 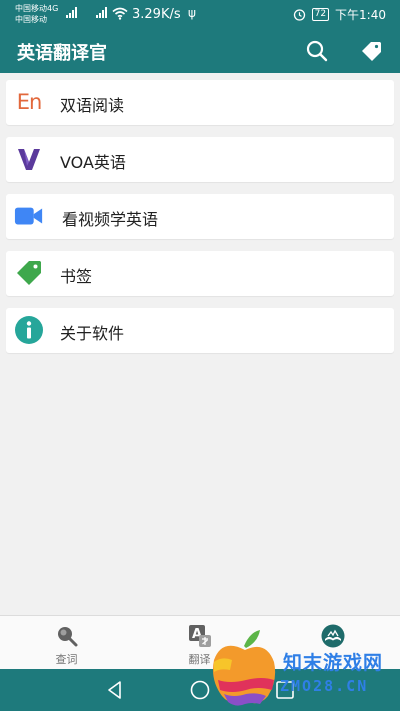 I want to click on menu-item-label: 双语阅读, so click(x=92, y=105).